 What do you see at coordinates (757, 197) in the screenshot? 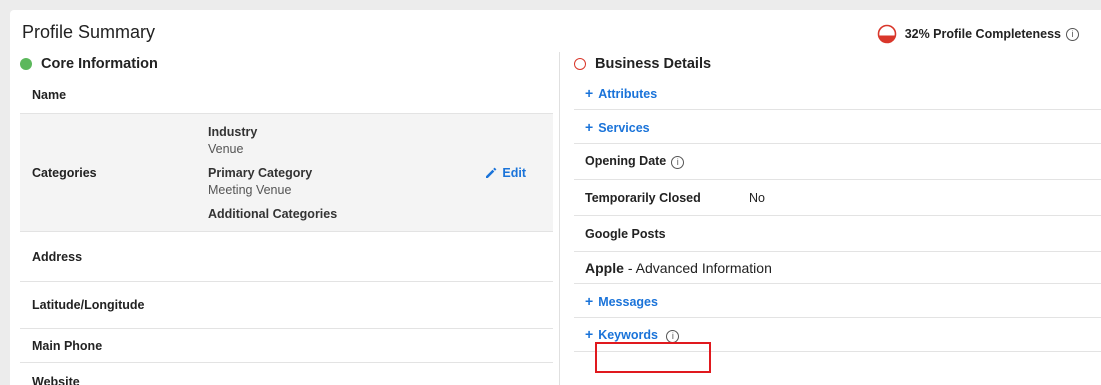
I see `temporarily-closed-value: No` at bounding box center [757, 197].